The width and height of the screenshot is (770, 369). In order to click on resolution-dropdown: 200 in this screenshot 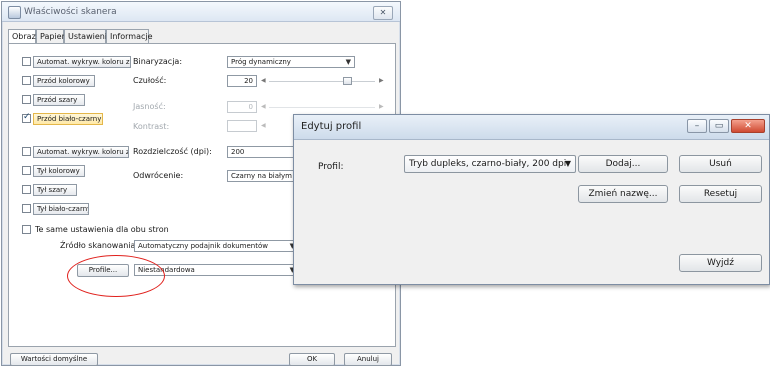, I will do `click(262, 152)`.